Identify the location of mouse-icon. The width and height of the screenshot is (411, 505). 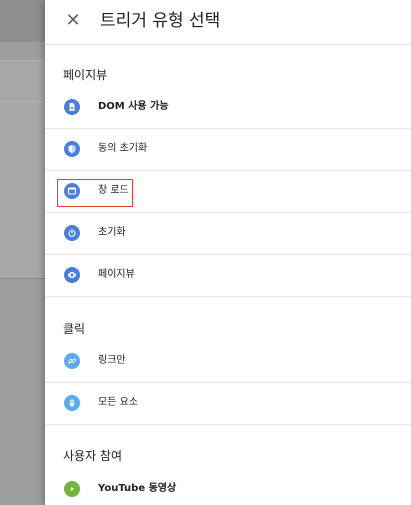
(72, 403).